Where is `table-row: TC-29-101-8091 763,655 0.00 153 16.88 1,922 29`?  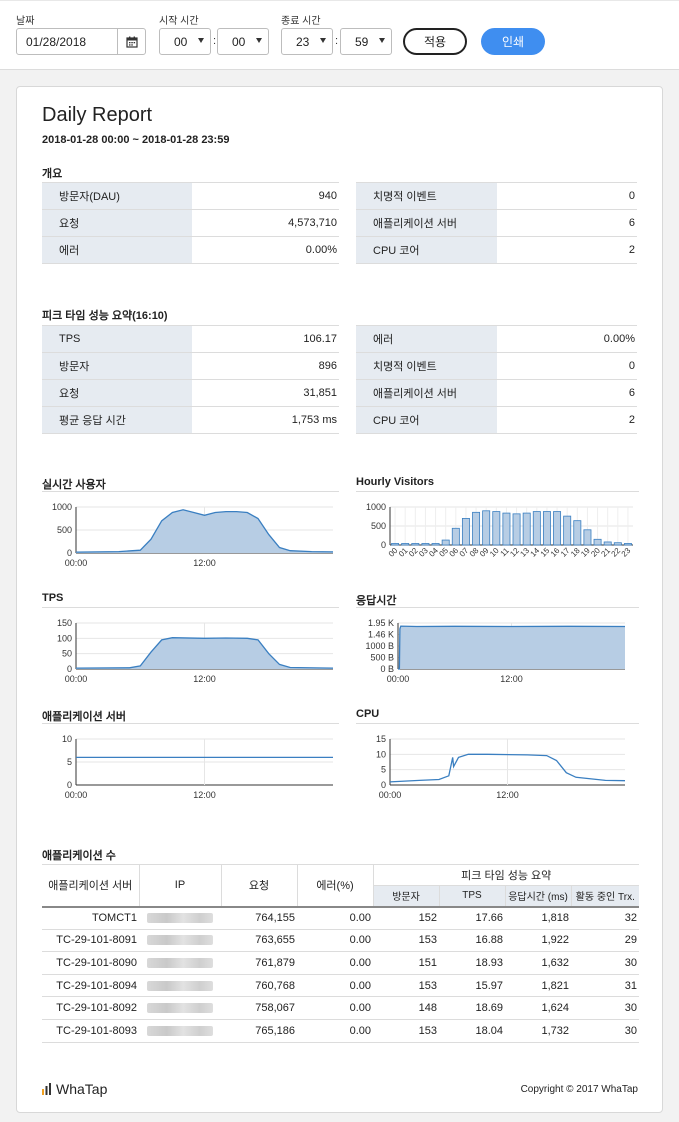 table-row: TC-29-101-8091 763,655 0.00 153 16.88 1,922 29 is located at coordinates (340, 941).